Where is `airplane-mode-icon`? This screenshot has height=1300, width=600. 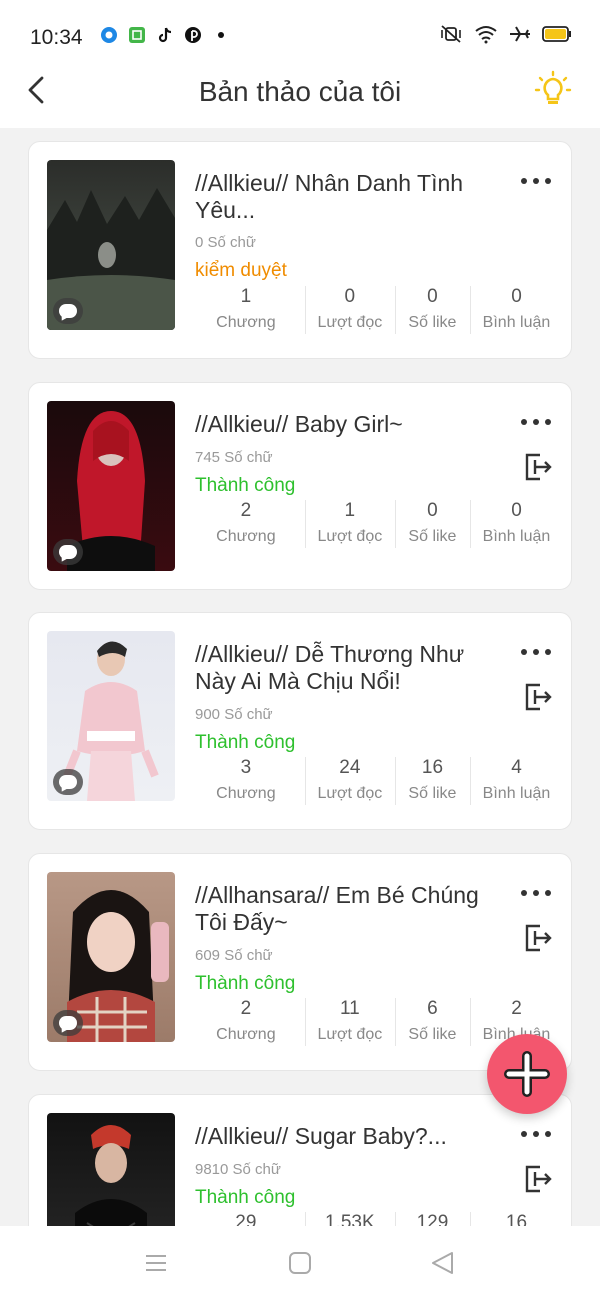
airplane-mode-icon is located at coordinates (520, 34).